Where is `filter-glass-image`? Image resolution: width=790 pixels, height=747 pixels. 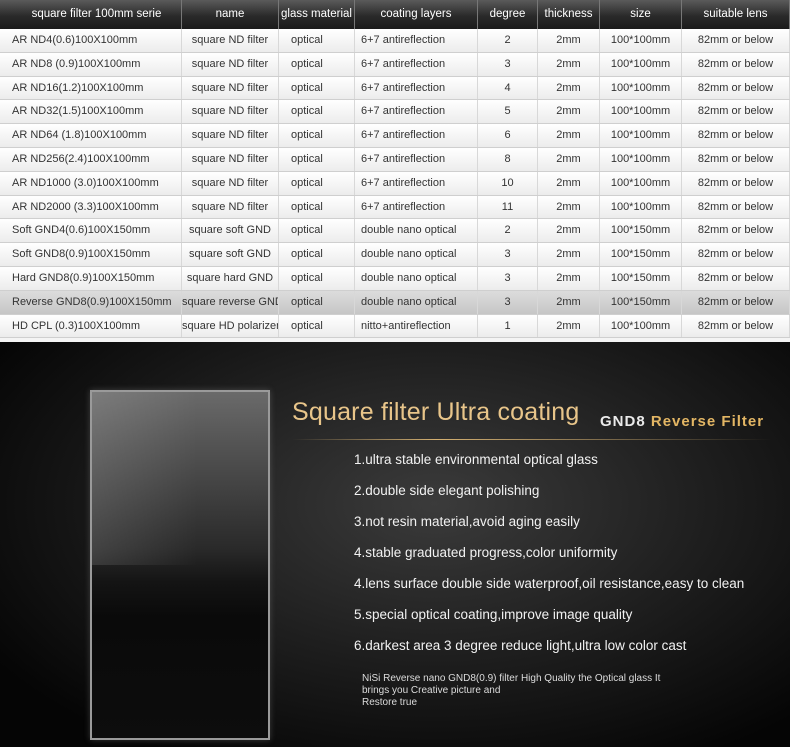 filter-glass-image is located at coordinates (180, 565).